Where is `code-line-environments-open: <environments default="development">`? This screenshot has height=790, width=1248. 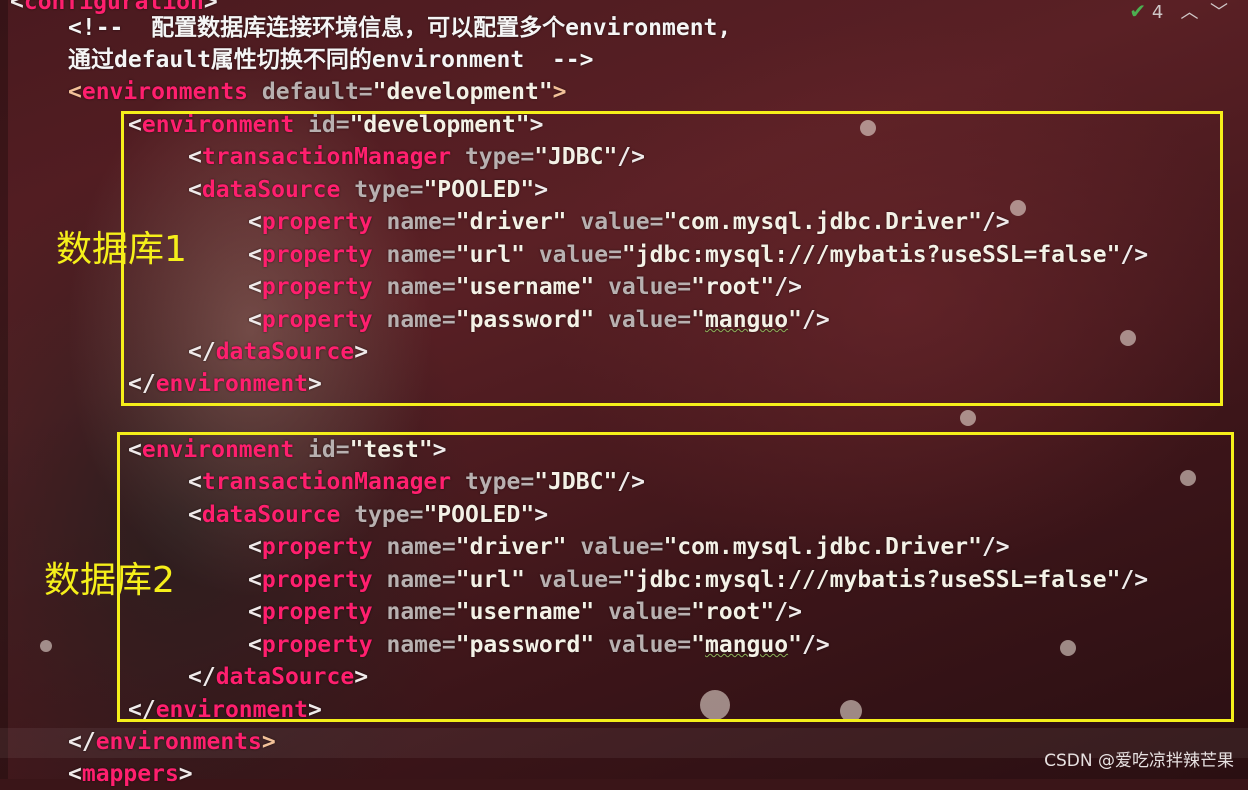 code-line-environments-open: <environments default="development"> is located at coordinates (317, 92).